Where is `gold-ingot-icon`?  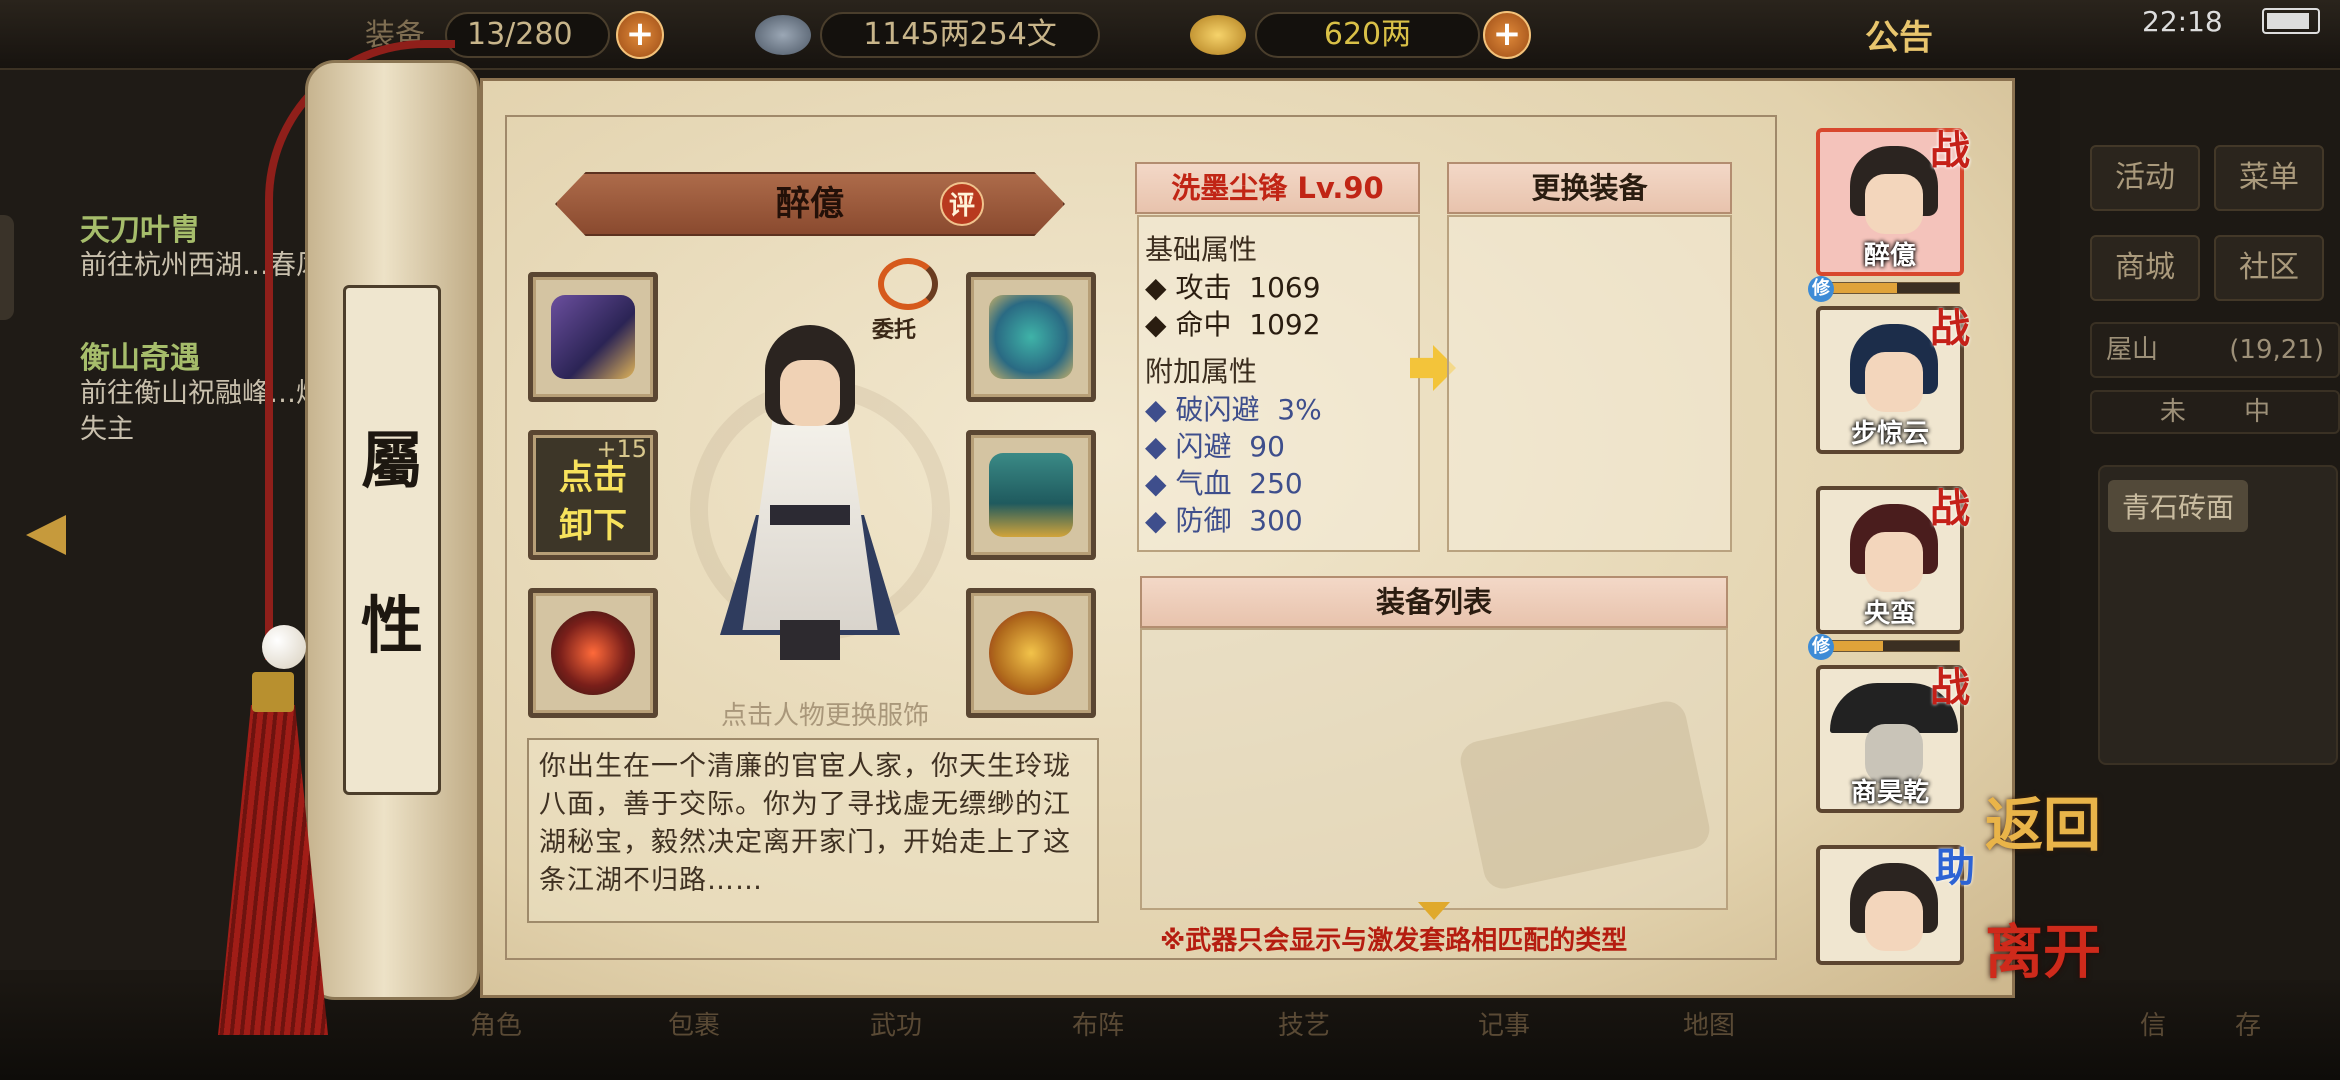 gold-ingot-icon is located at coordinates (1218, 35).